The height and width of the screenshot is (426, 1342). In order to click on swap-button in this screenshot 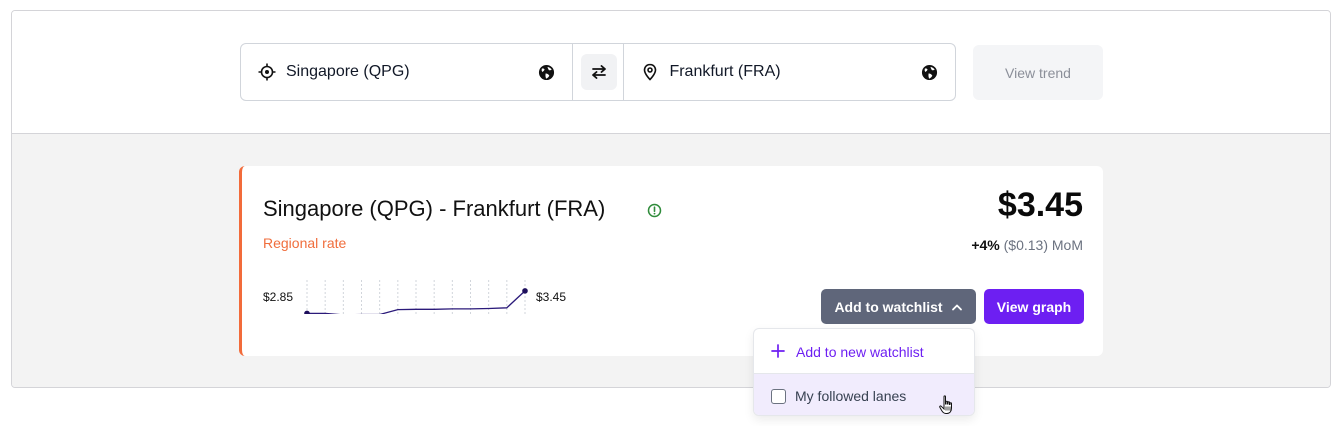, I will do `click(598, 72)`.